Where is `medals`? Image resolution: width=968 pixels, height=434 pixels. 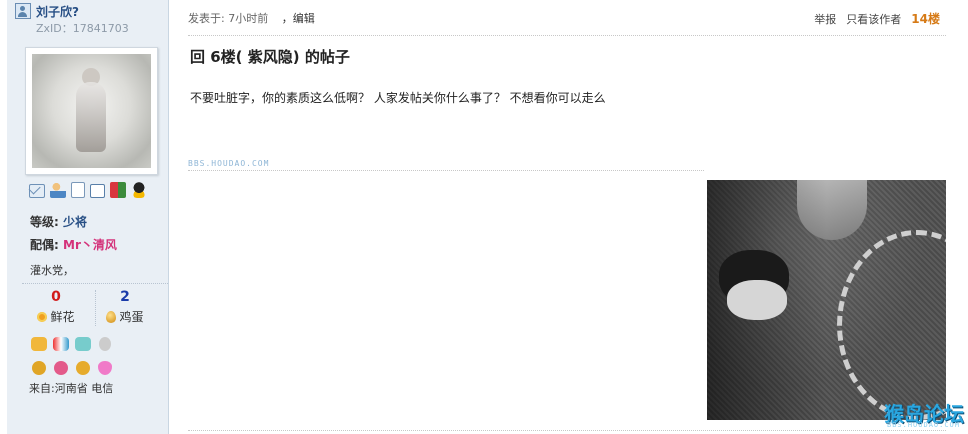 medals is located at coordinates (72, 356).